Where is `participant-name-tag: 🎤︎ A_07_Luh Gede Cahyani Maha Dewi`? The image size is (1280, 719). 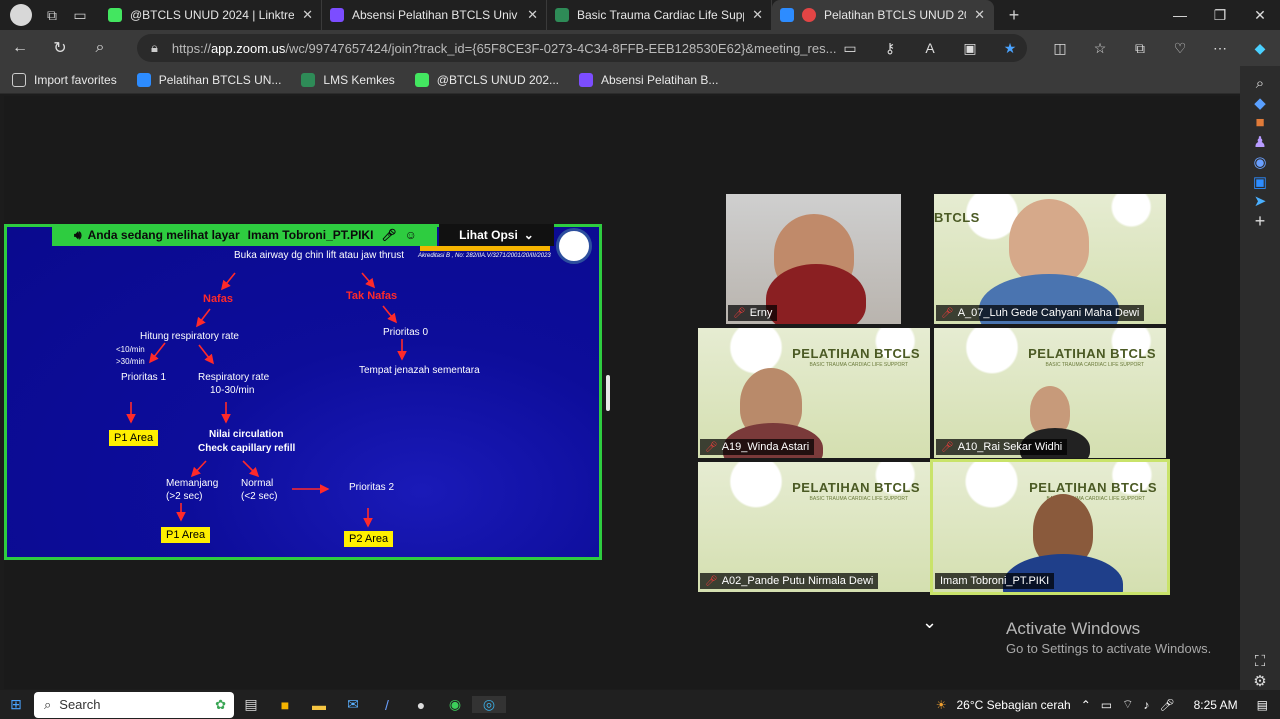
participant-name-tag: 🎤︎ A_07_Luh Gede Cahyani Maha Dewi is located at coordinates (1040, 313).